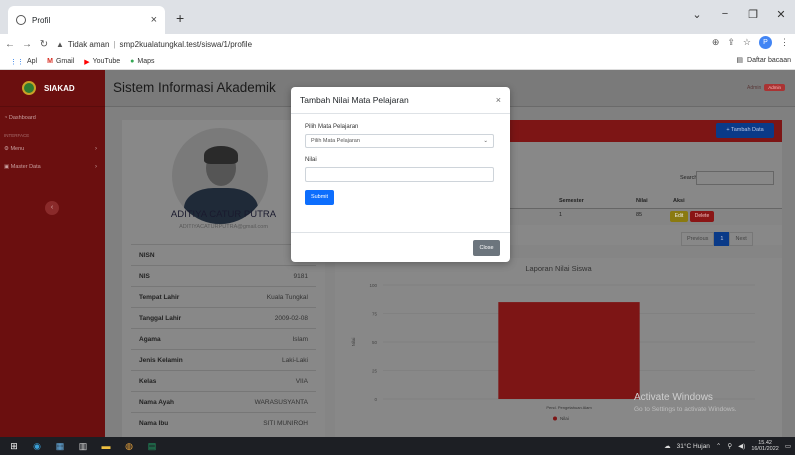  I want to click on sidebar-item-dashboard: ◔ Dashboard, so click(52, 118).